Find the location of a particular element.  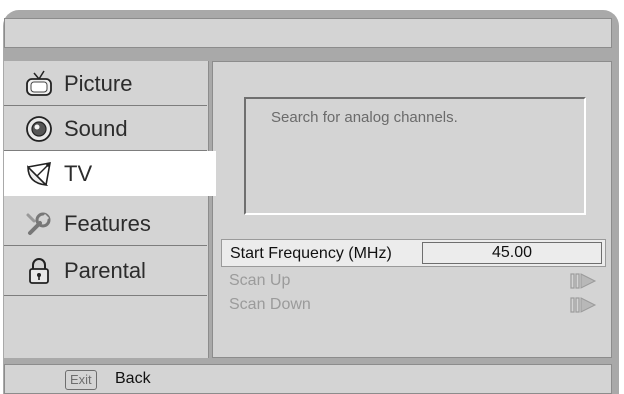

exit-key-hint: Exit is located at coordinates (81, 380).